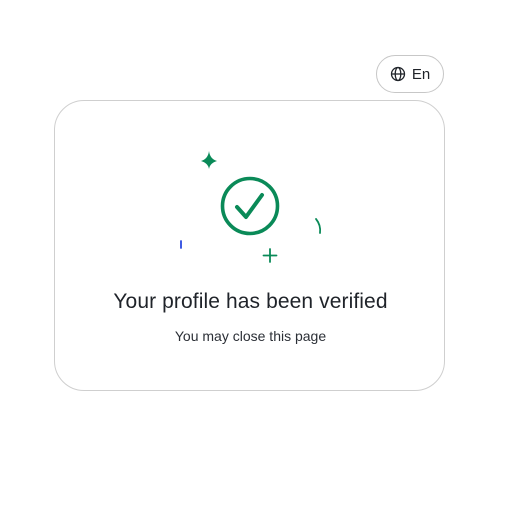  What do you see at coordinates (318, 226) in the screenshot?
I see `confetti-arc` at bounding box center [318, 226].